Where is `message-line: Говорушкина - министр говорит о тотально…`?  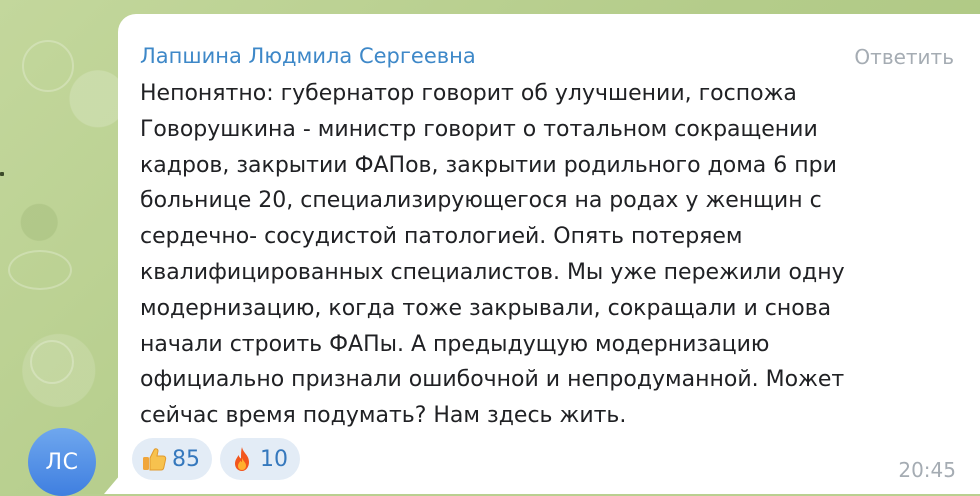 message-line: Говорушкина - министр говорит о тотально… is located at coordinates (479, 129).